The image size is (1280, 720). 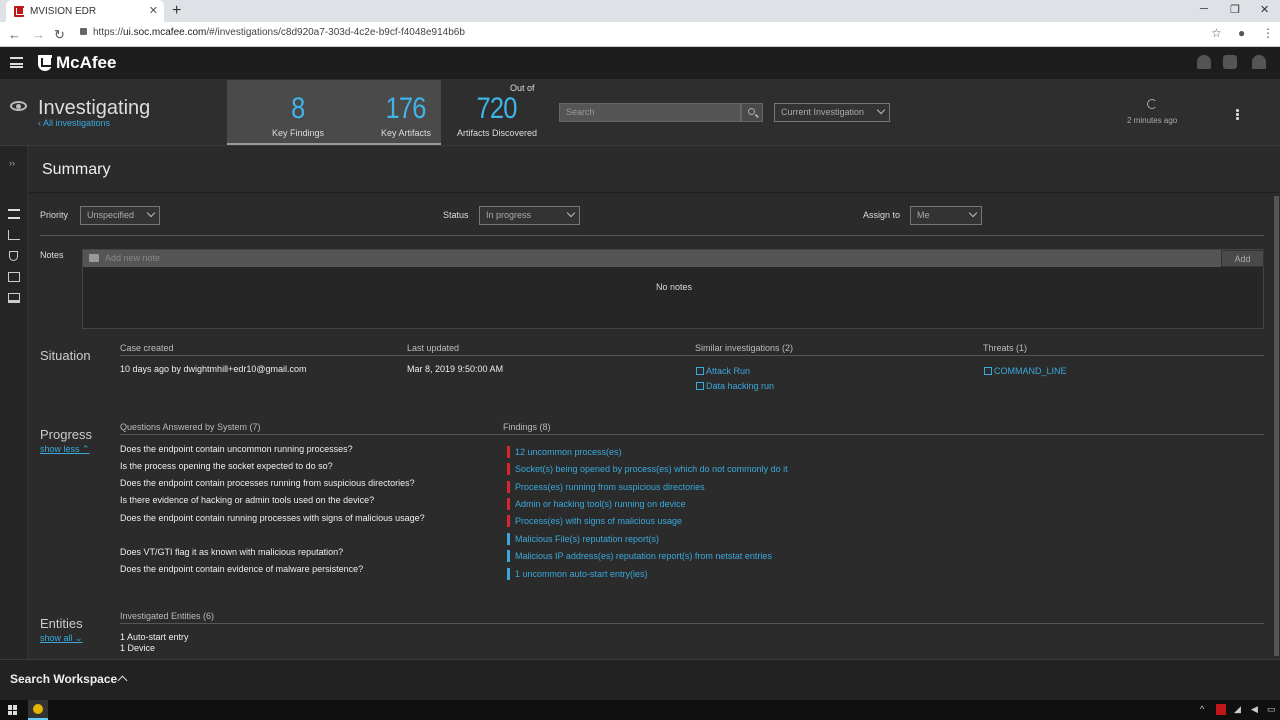 What do you see at coordinates (52, 255) in the screenshot?
I see `notes-label: Notes` at bounding box center [52, 255].